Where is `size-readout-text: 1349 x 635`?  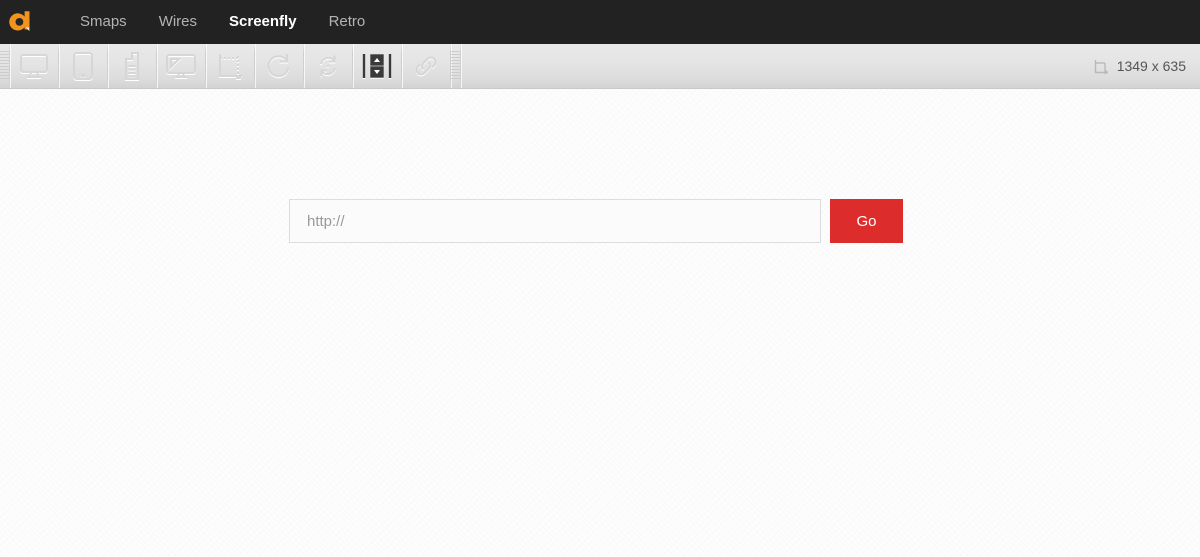
size-readout-text: 1349 x 635 is located at coordinates (1151, 66).